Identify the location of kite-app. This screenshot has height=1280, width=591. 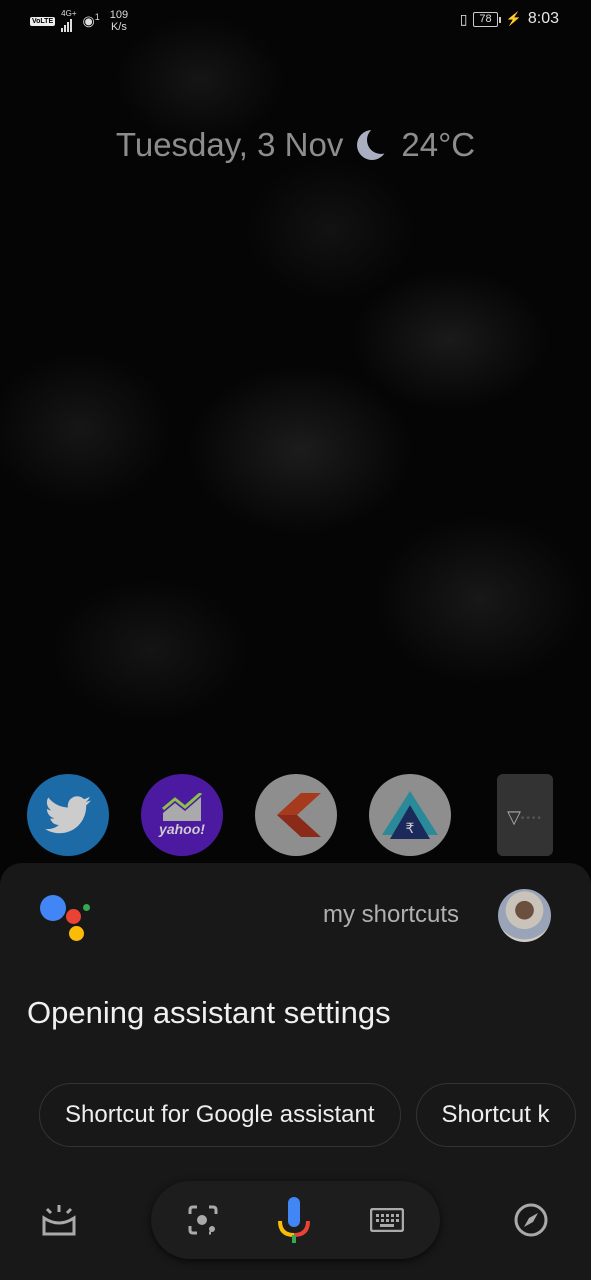
(296, 815).